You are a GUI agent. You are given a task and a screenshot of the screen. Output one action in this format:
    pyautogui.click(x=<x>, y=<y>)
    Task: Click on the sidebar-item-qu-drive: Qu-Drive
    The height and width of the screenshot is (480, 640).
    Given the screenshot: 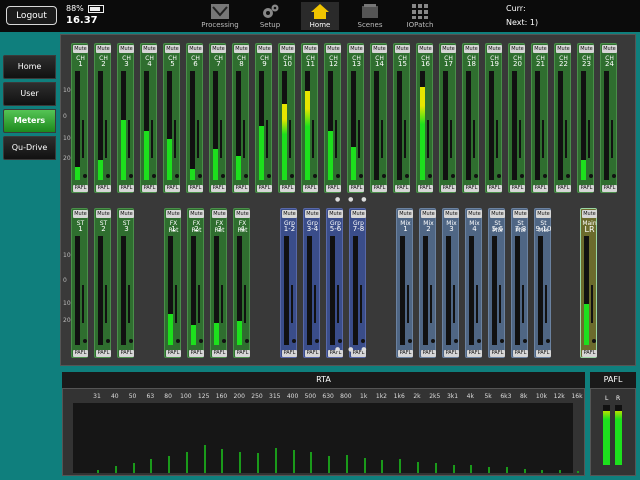 What is the action you would take?
    pyautogui.click(x=29, y=148)
    